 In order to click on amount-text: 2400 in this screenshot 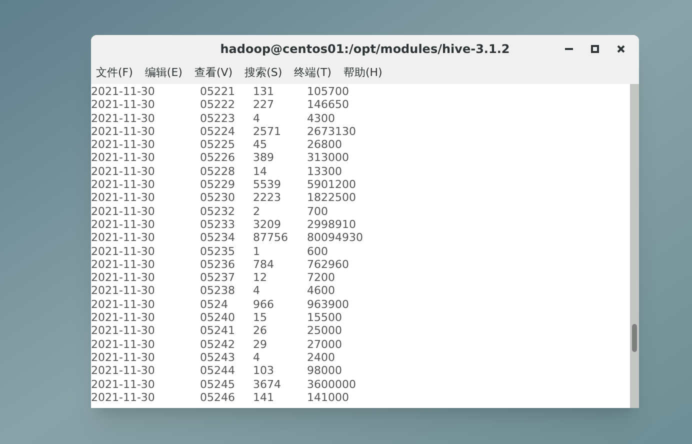, I will do `click(321, 357)`.